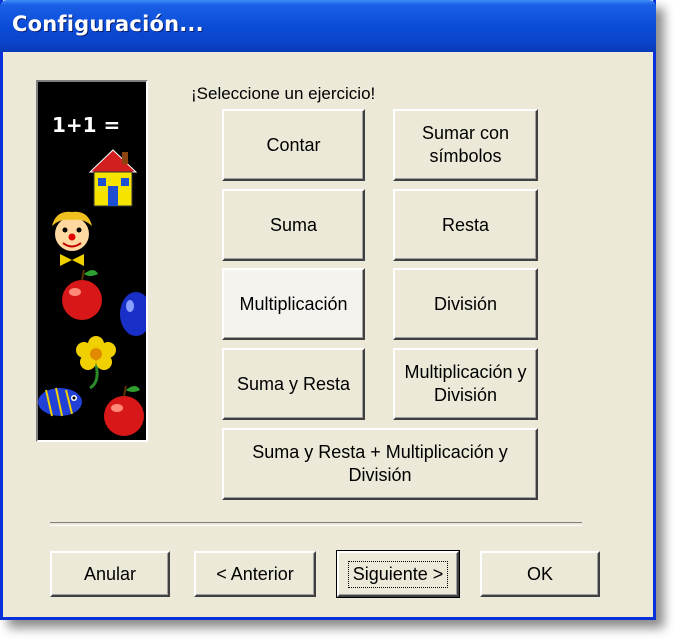 The image size is (680, 644). What do you see at coordinates (316, 524) in the screenshot?
I see `footer-separator` at bounding box center [316, 524].